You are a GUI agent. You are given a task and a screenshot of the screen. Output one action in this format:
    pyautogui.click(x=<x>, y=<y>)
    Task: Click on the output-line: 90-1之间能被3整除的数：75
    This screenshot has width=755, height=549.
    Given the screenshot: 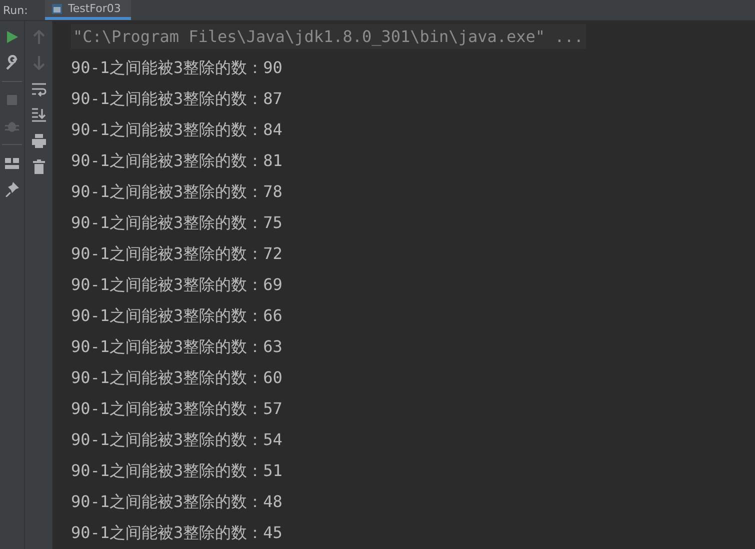 What is the action you would take?
    pyautogui.click(x=177, y=223)
    